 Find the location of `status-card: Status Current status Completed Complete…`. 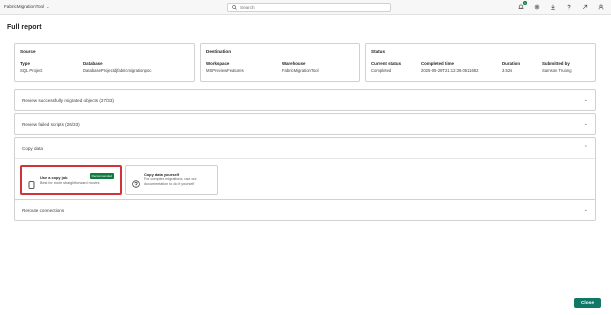

status-card: Status Current status Completed Complete… is located at coordinates (480, 62).